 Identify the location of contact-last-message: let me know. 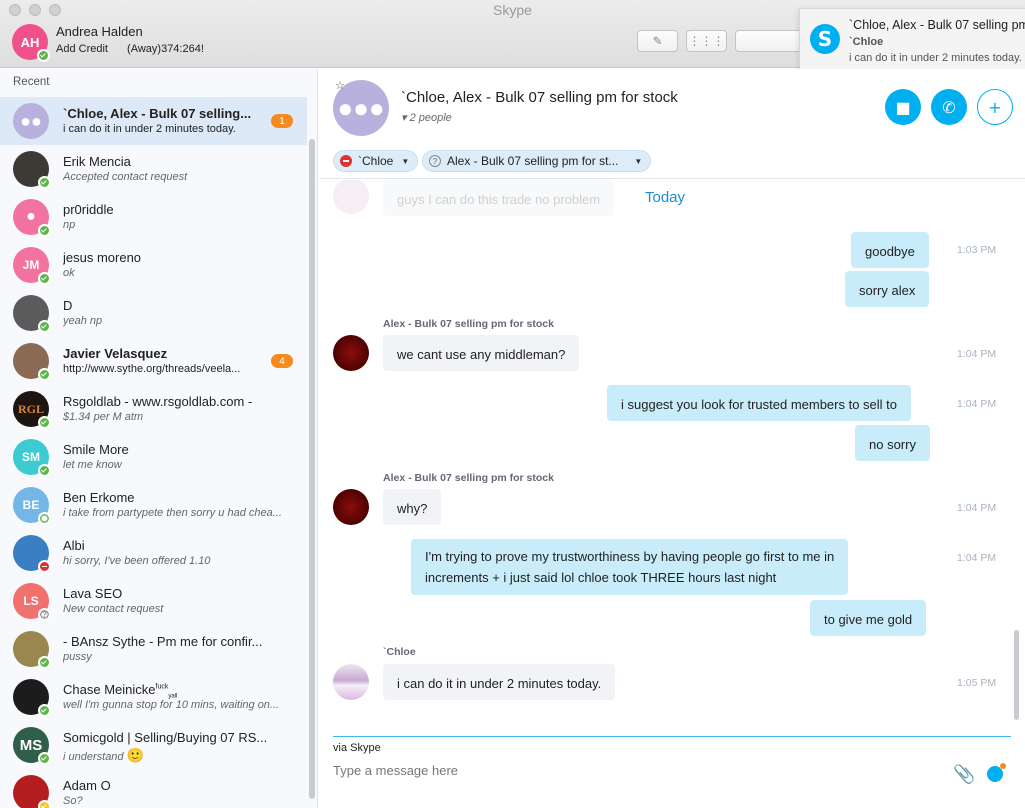
(92, 465).